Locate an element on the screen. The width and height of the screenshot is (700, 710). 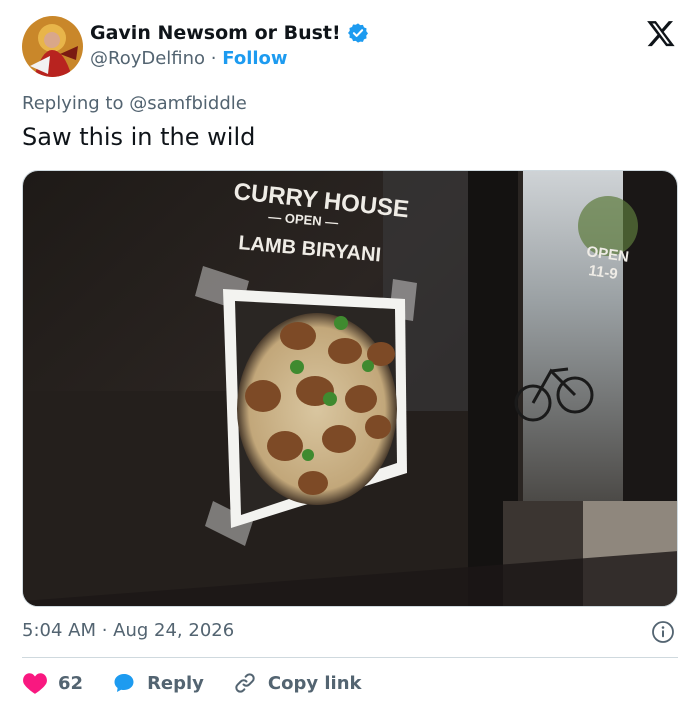
reply-button: Reply is located at coordinates (157, 683).